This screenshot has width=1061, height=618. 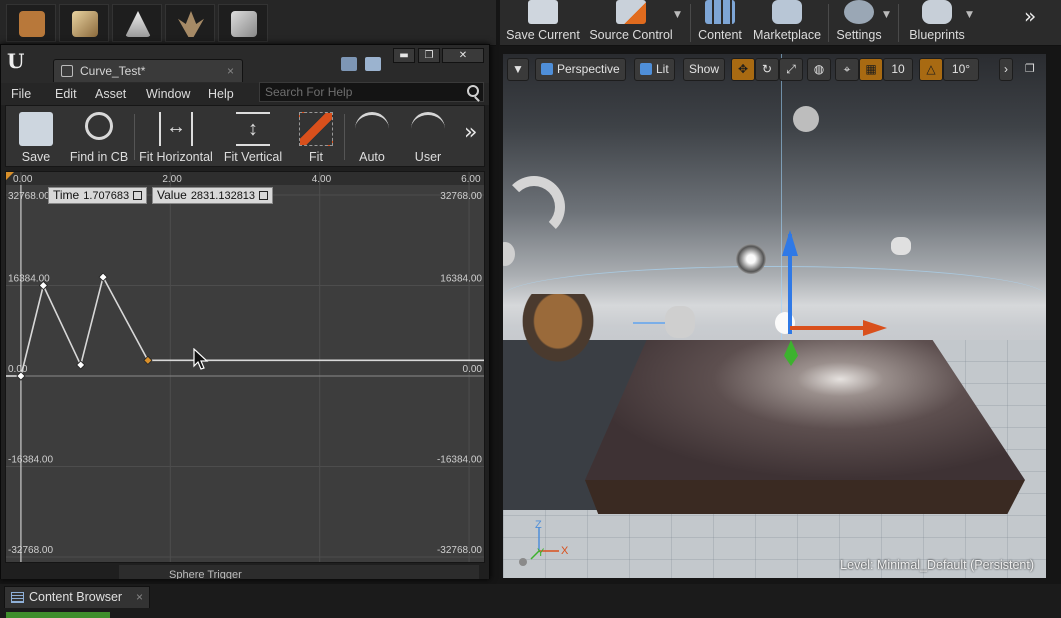 I want to click on settings-dropdown-icon: ▼, so click(x=888, y=15).